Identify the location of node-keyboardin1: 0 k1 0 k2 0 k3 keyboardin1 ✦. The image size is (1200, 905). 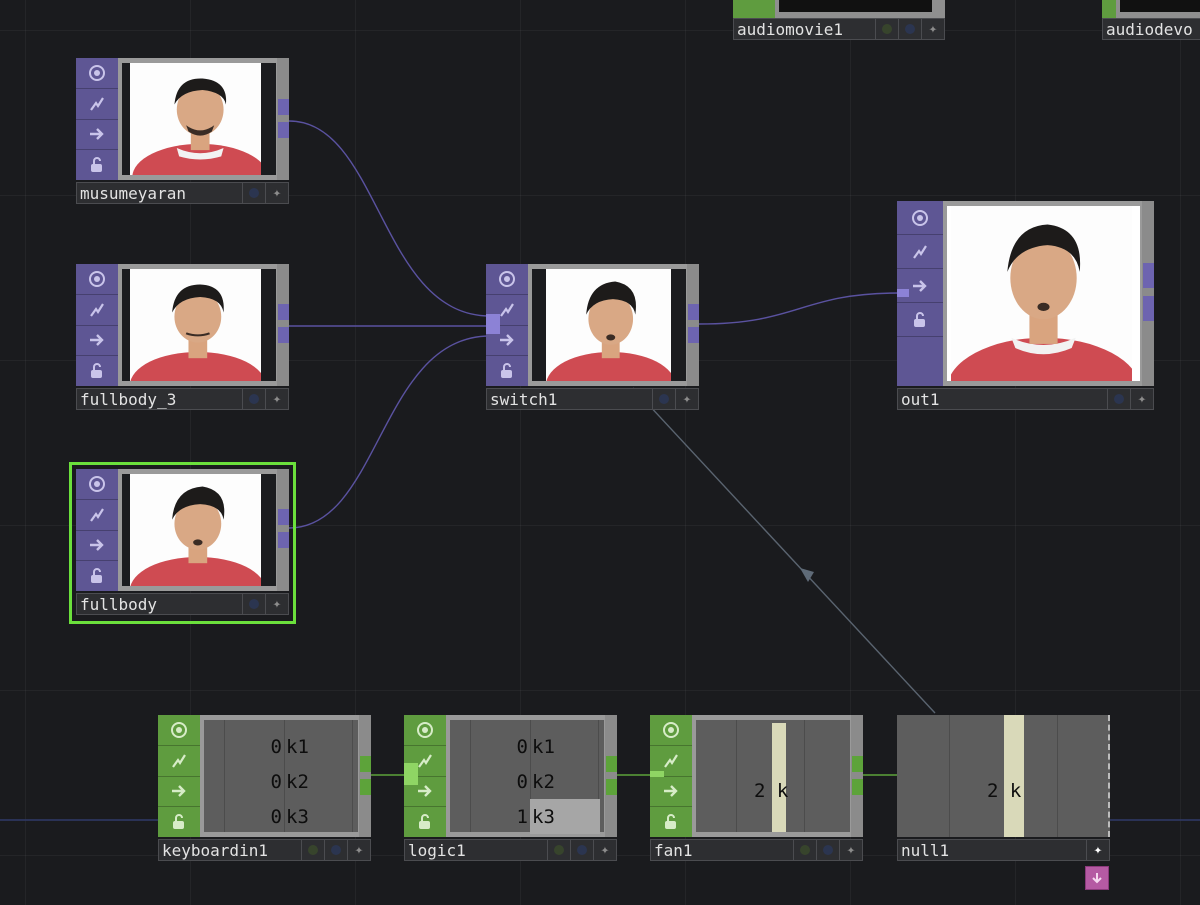
(264, 789).